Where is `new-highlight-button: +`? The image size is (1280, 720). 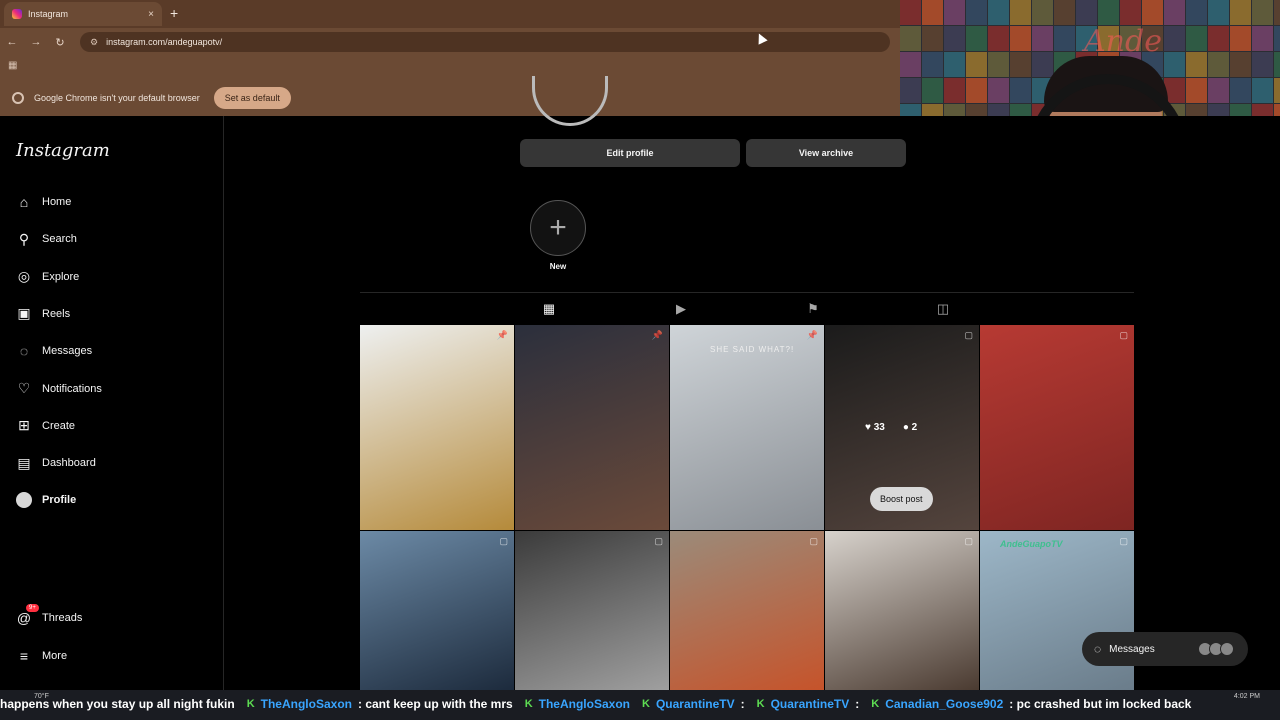
new-highlight-button: + is located at coordinates (558, 228).